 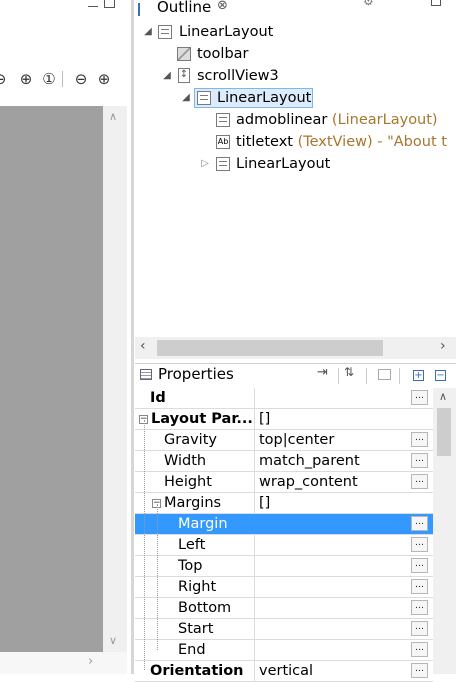 I want to click on properties-vertical-scrollbar: ∧, so click(x=444, y=531).